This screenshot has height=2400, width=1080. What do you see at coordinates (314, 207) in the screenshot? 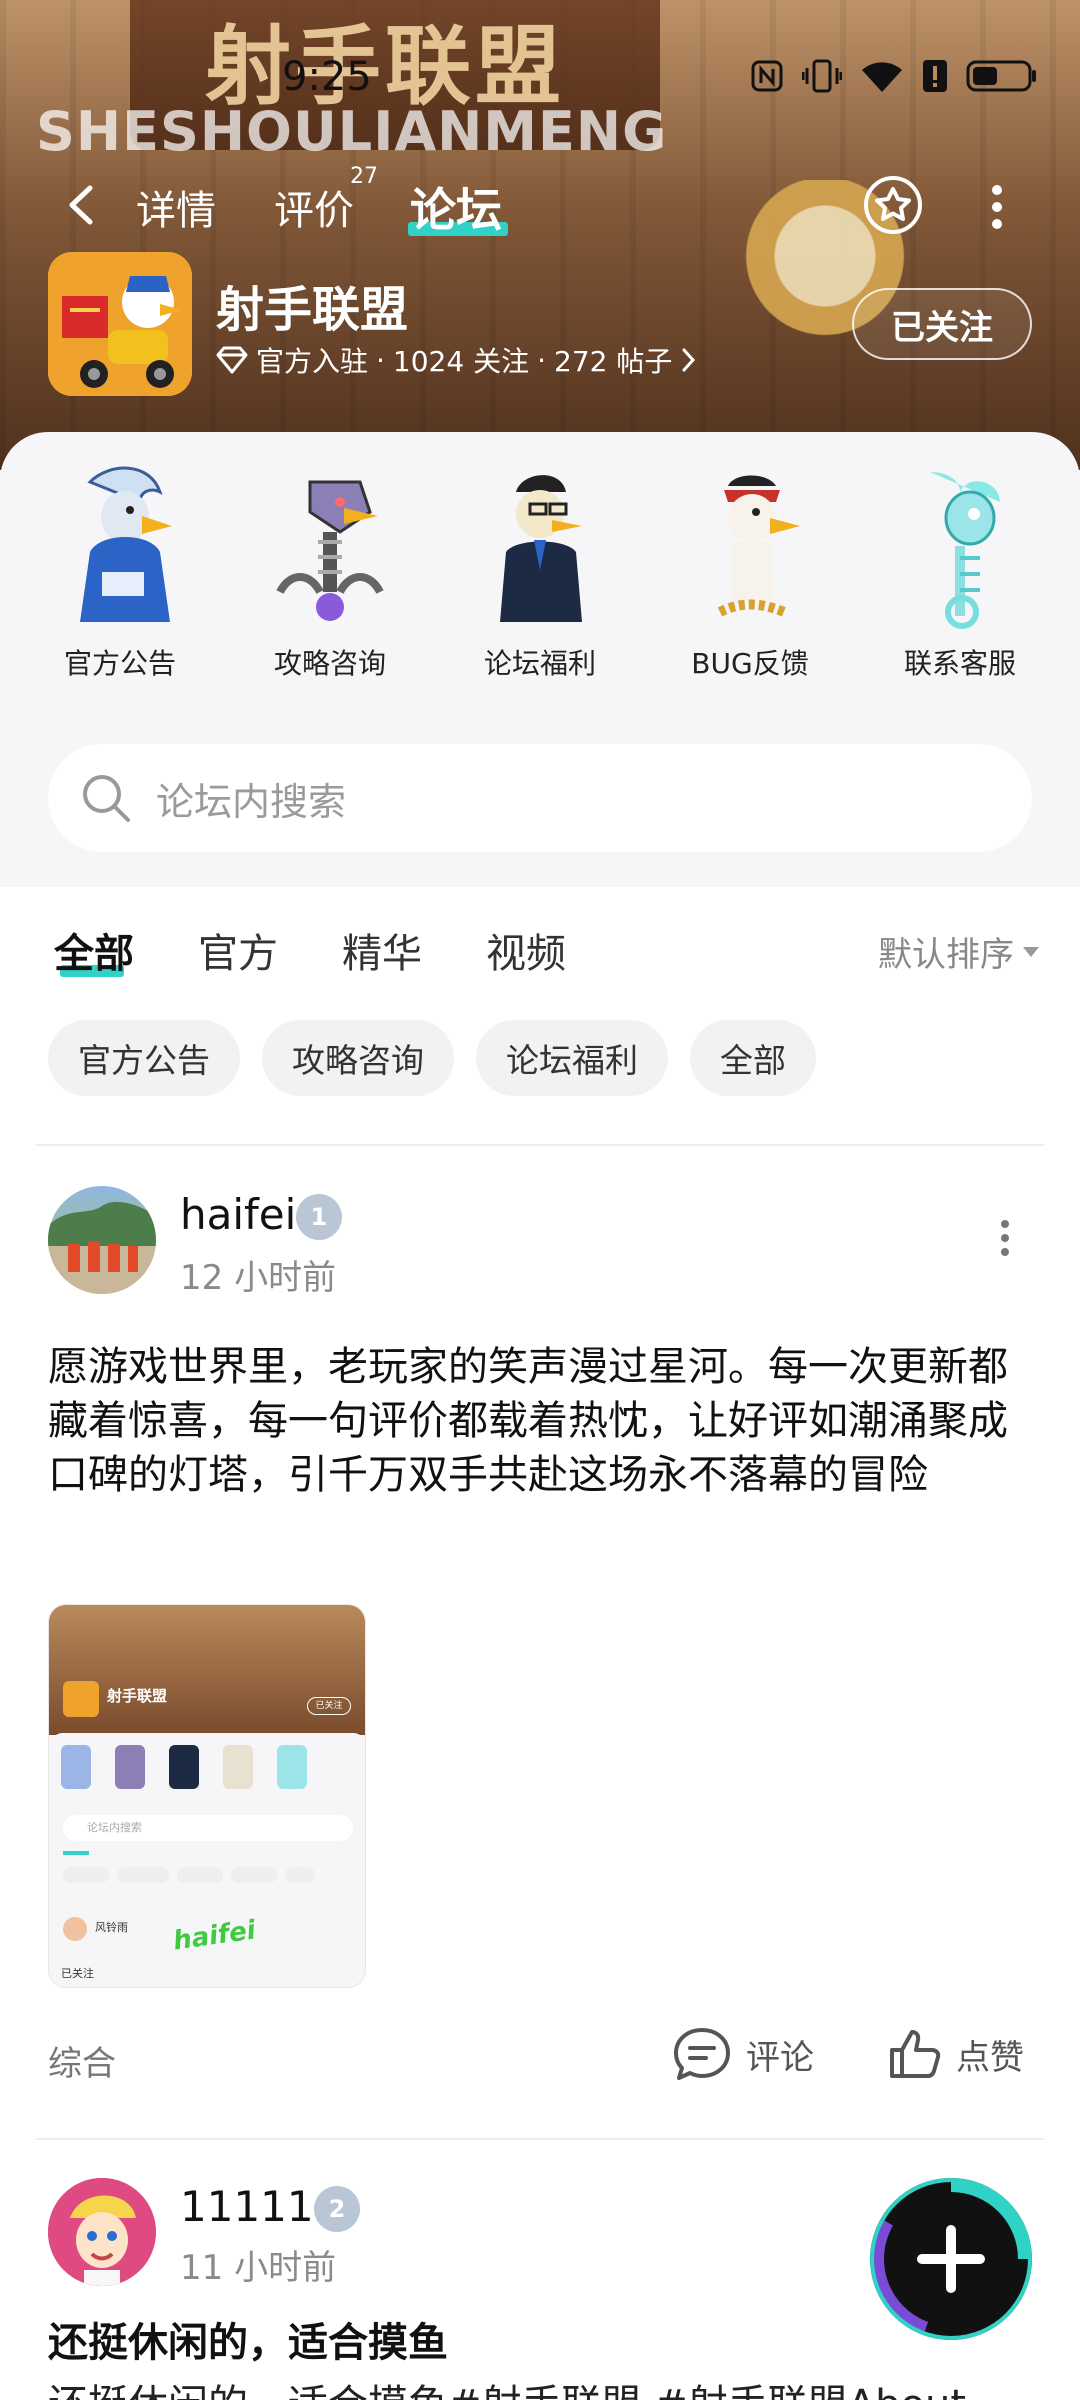
I see `tab-reviews: 评价` at bounding box center [314, 207].